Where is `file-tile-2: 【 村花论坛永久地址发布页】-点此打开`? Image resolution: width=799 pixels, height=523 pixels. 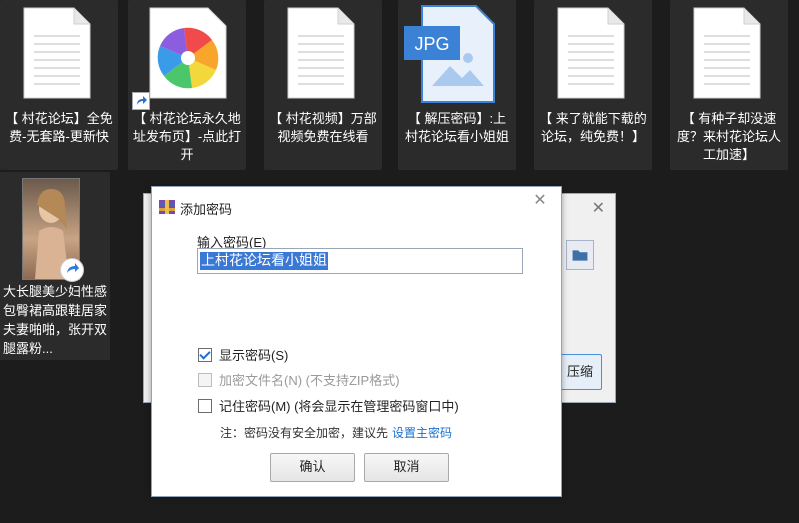 file-tile-2: 【 村花论坛永久地址发布页】-点此打开 is located at coordinates (187, 85).